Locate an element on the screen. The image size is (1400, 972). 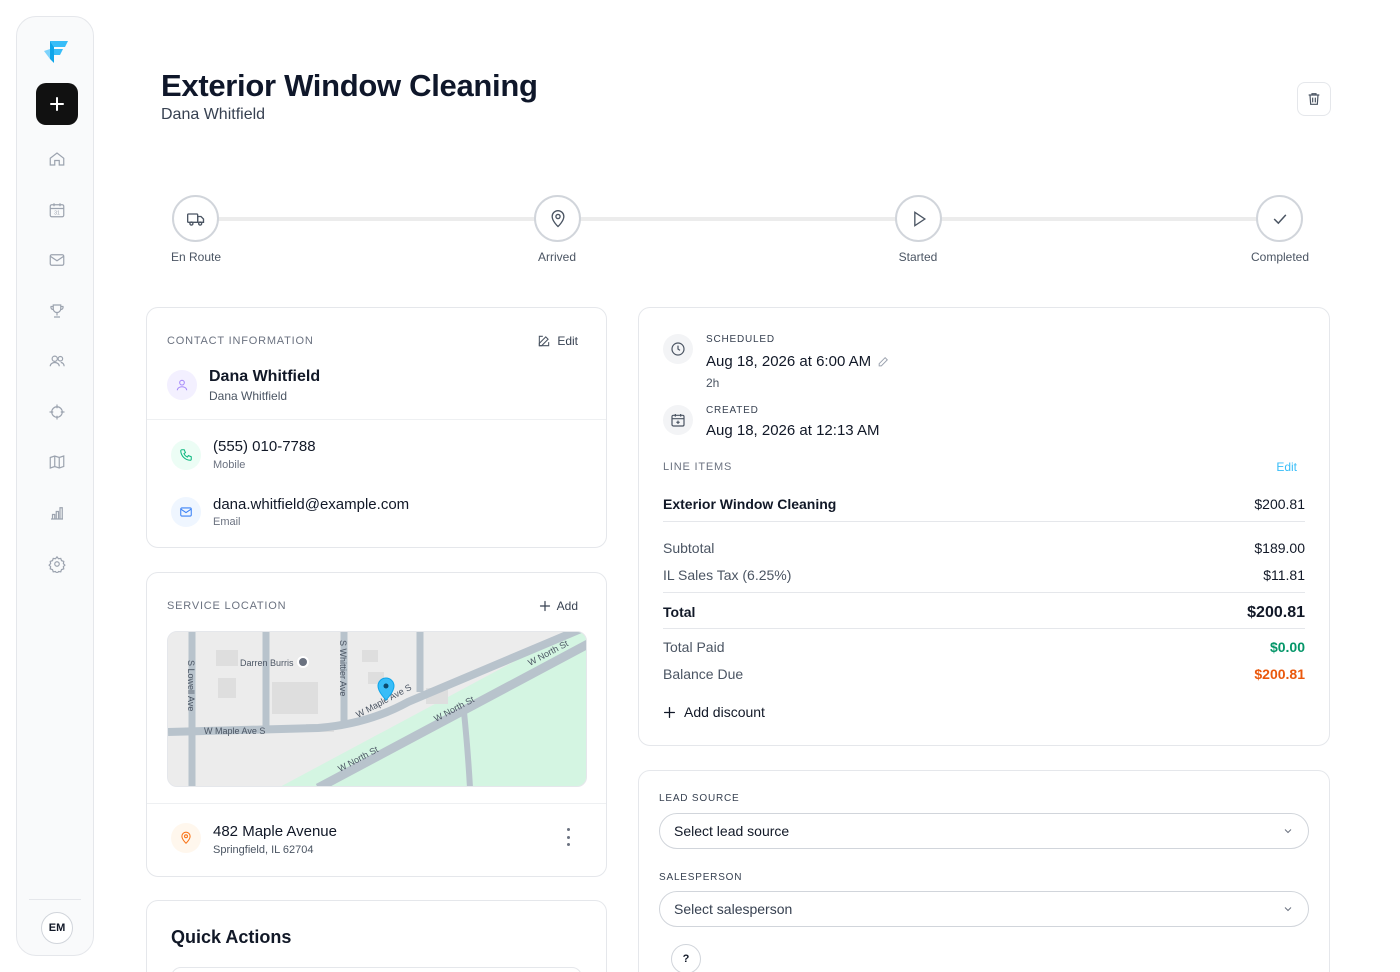
play-icon is located at coordinates (919, 218).